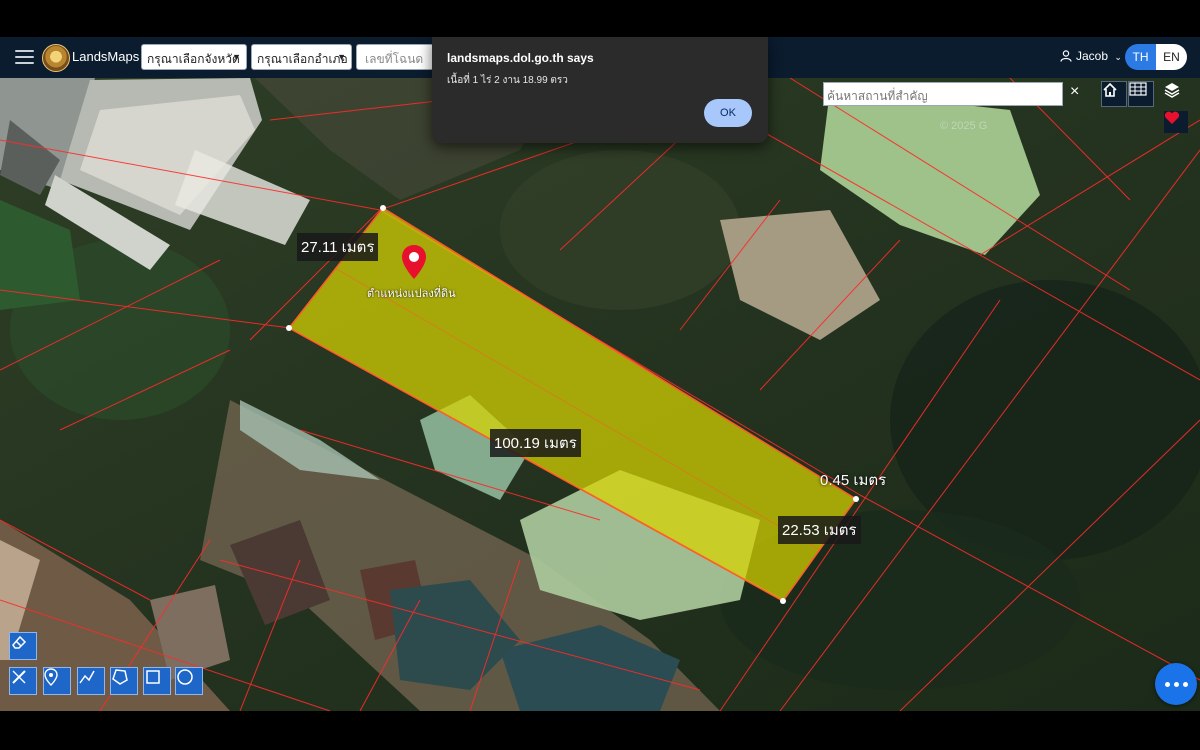 This screenshot has height=750, width=1200. I want to click on marker-icon, so click(51, 677).